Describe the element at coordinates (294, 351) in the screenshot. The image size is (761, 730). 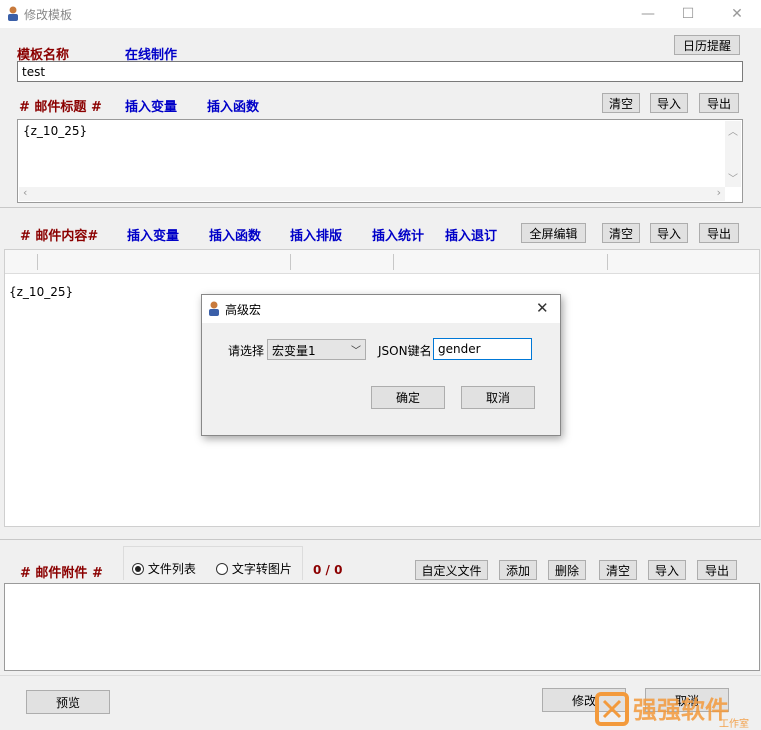
I see `macro-variable-select-value: 宏变量1` at that location.